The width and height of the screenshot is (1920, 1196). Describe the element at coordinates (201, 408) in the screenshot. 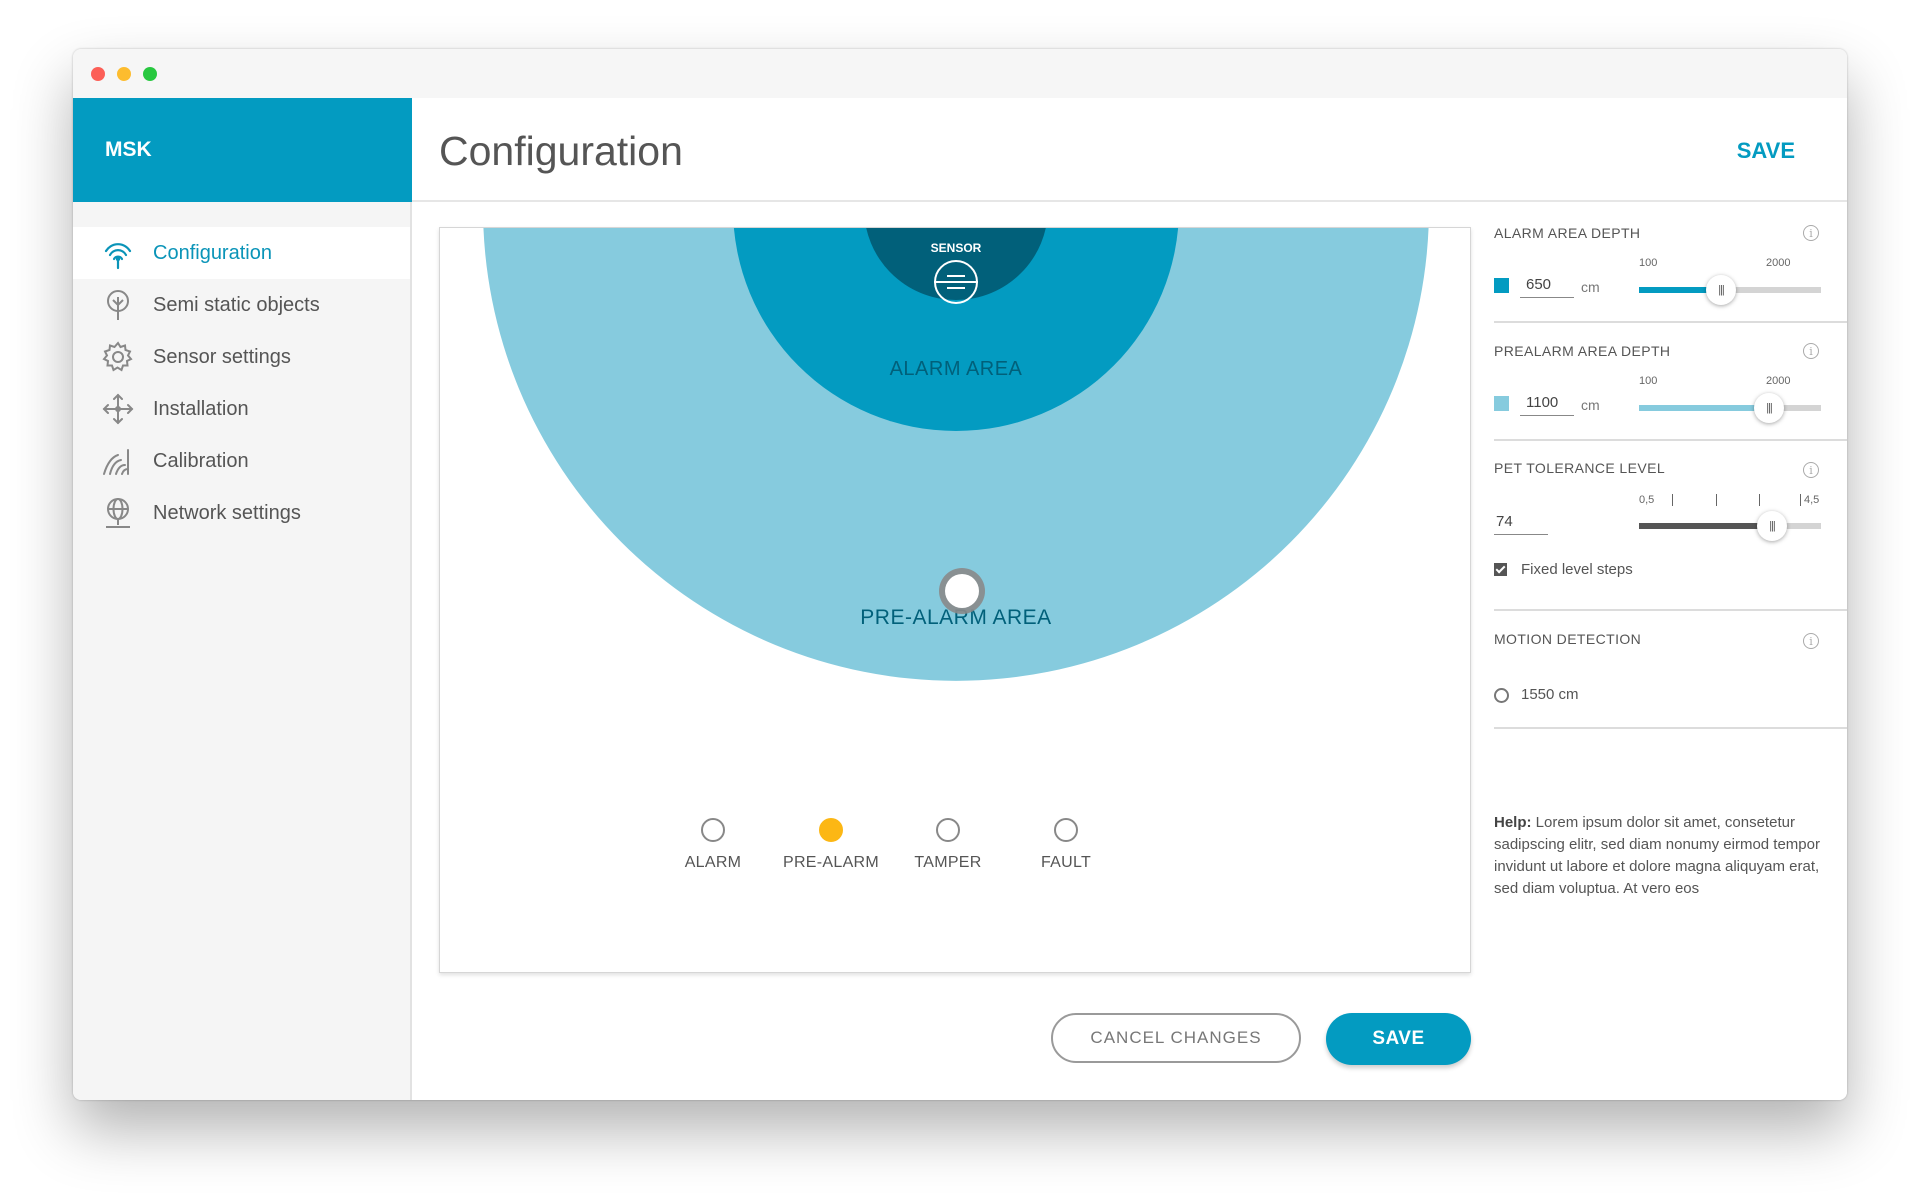

I see `sidebar-item-label: Installation` at that location.